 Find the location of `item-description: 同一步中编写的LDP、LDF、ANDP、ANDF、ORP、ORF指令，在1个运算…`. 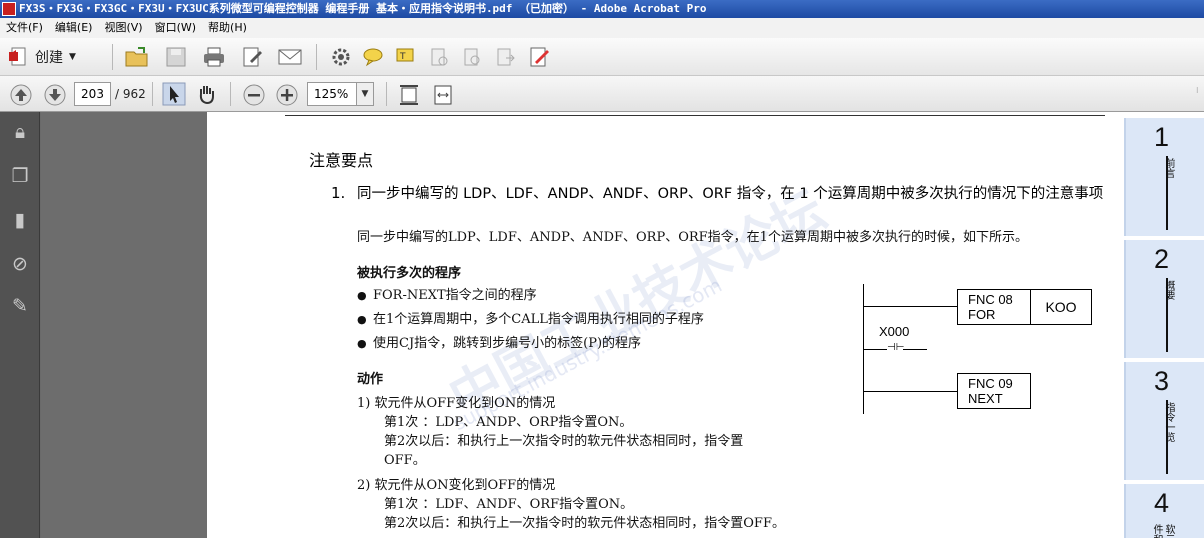

item-description: 同一步中编写的LDP、LDF、ANDP、ANDF、ORP、ORF指令，在1个运算… is located at coordinates (692, 237).